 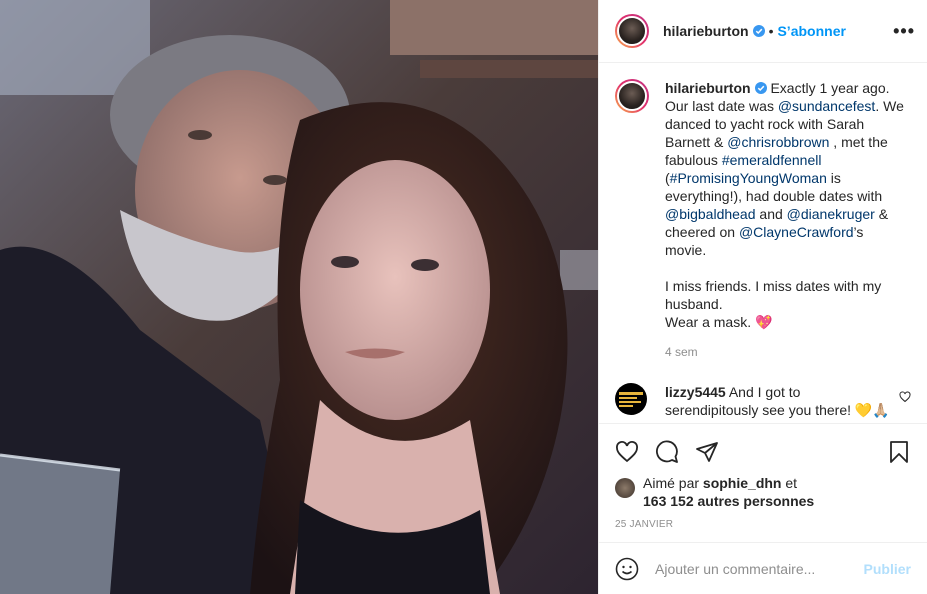 What do you see at coordinates (706, 31) in the screenshot?
I see `author-username: hilarieburton` at bounding box center [706, 31].